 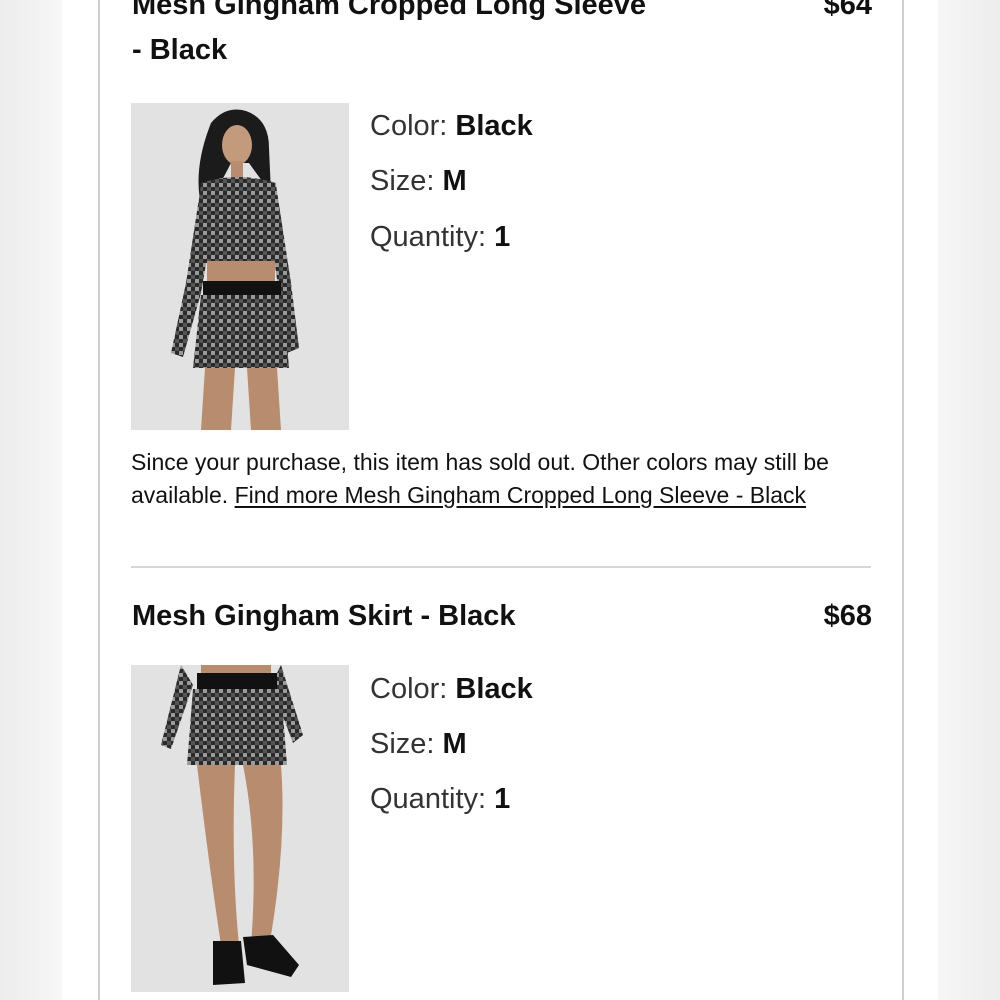 What do you see at coordinates (847, 10) in the screenshot?
I see `item-price: $64` at bounding box center [847, 10].